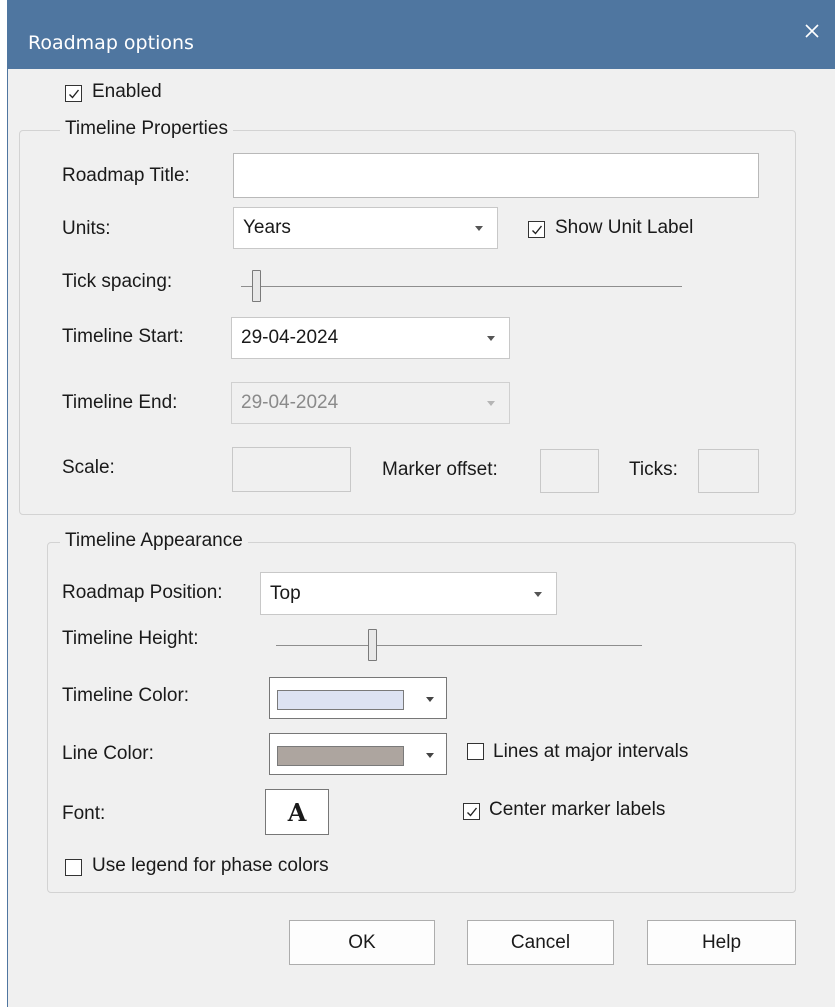  I want to click on center-marker-labels-label: Center marker labels, so click(577, 809).